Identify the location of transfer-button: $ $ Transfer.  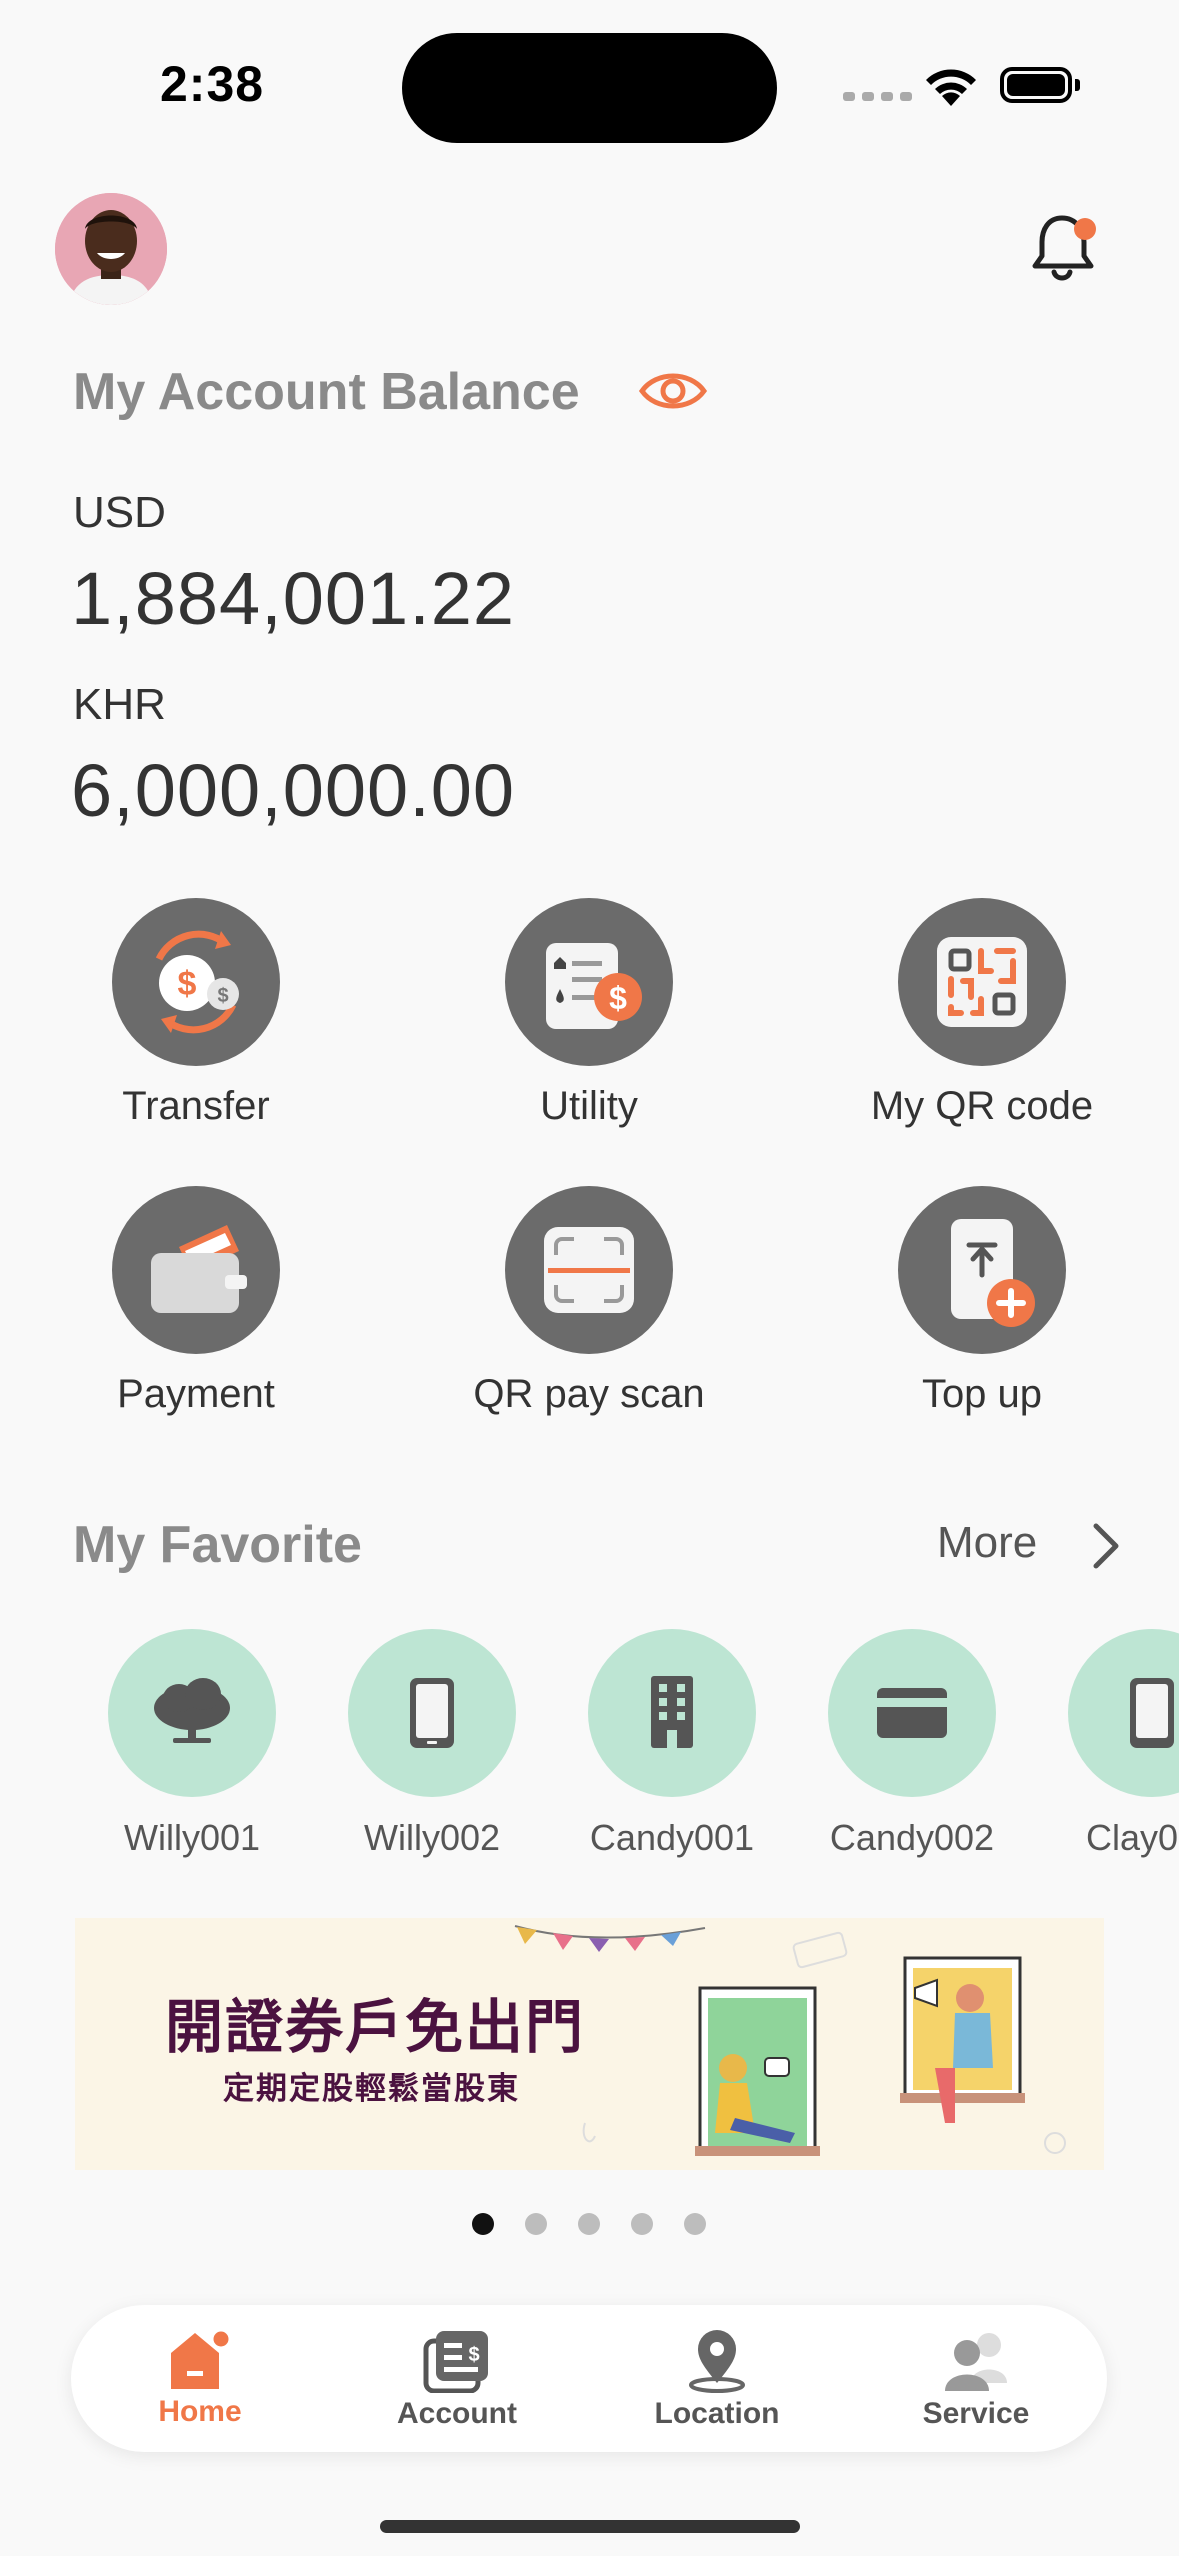
(196, 1013).